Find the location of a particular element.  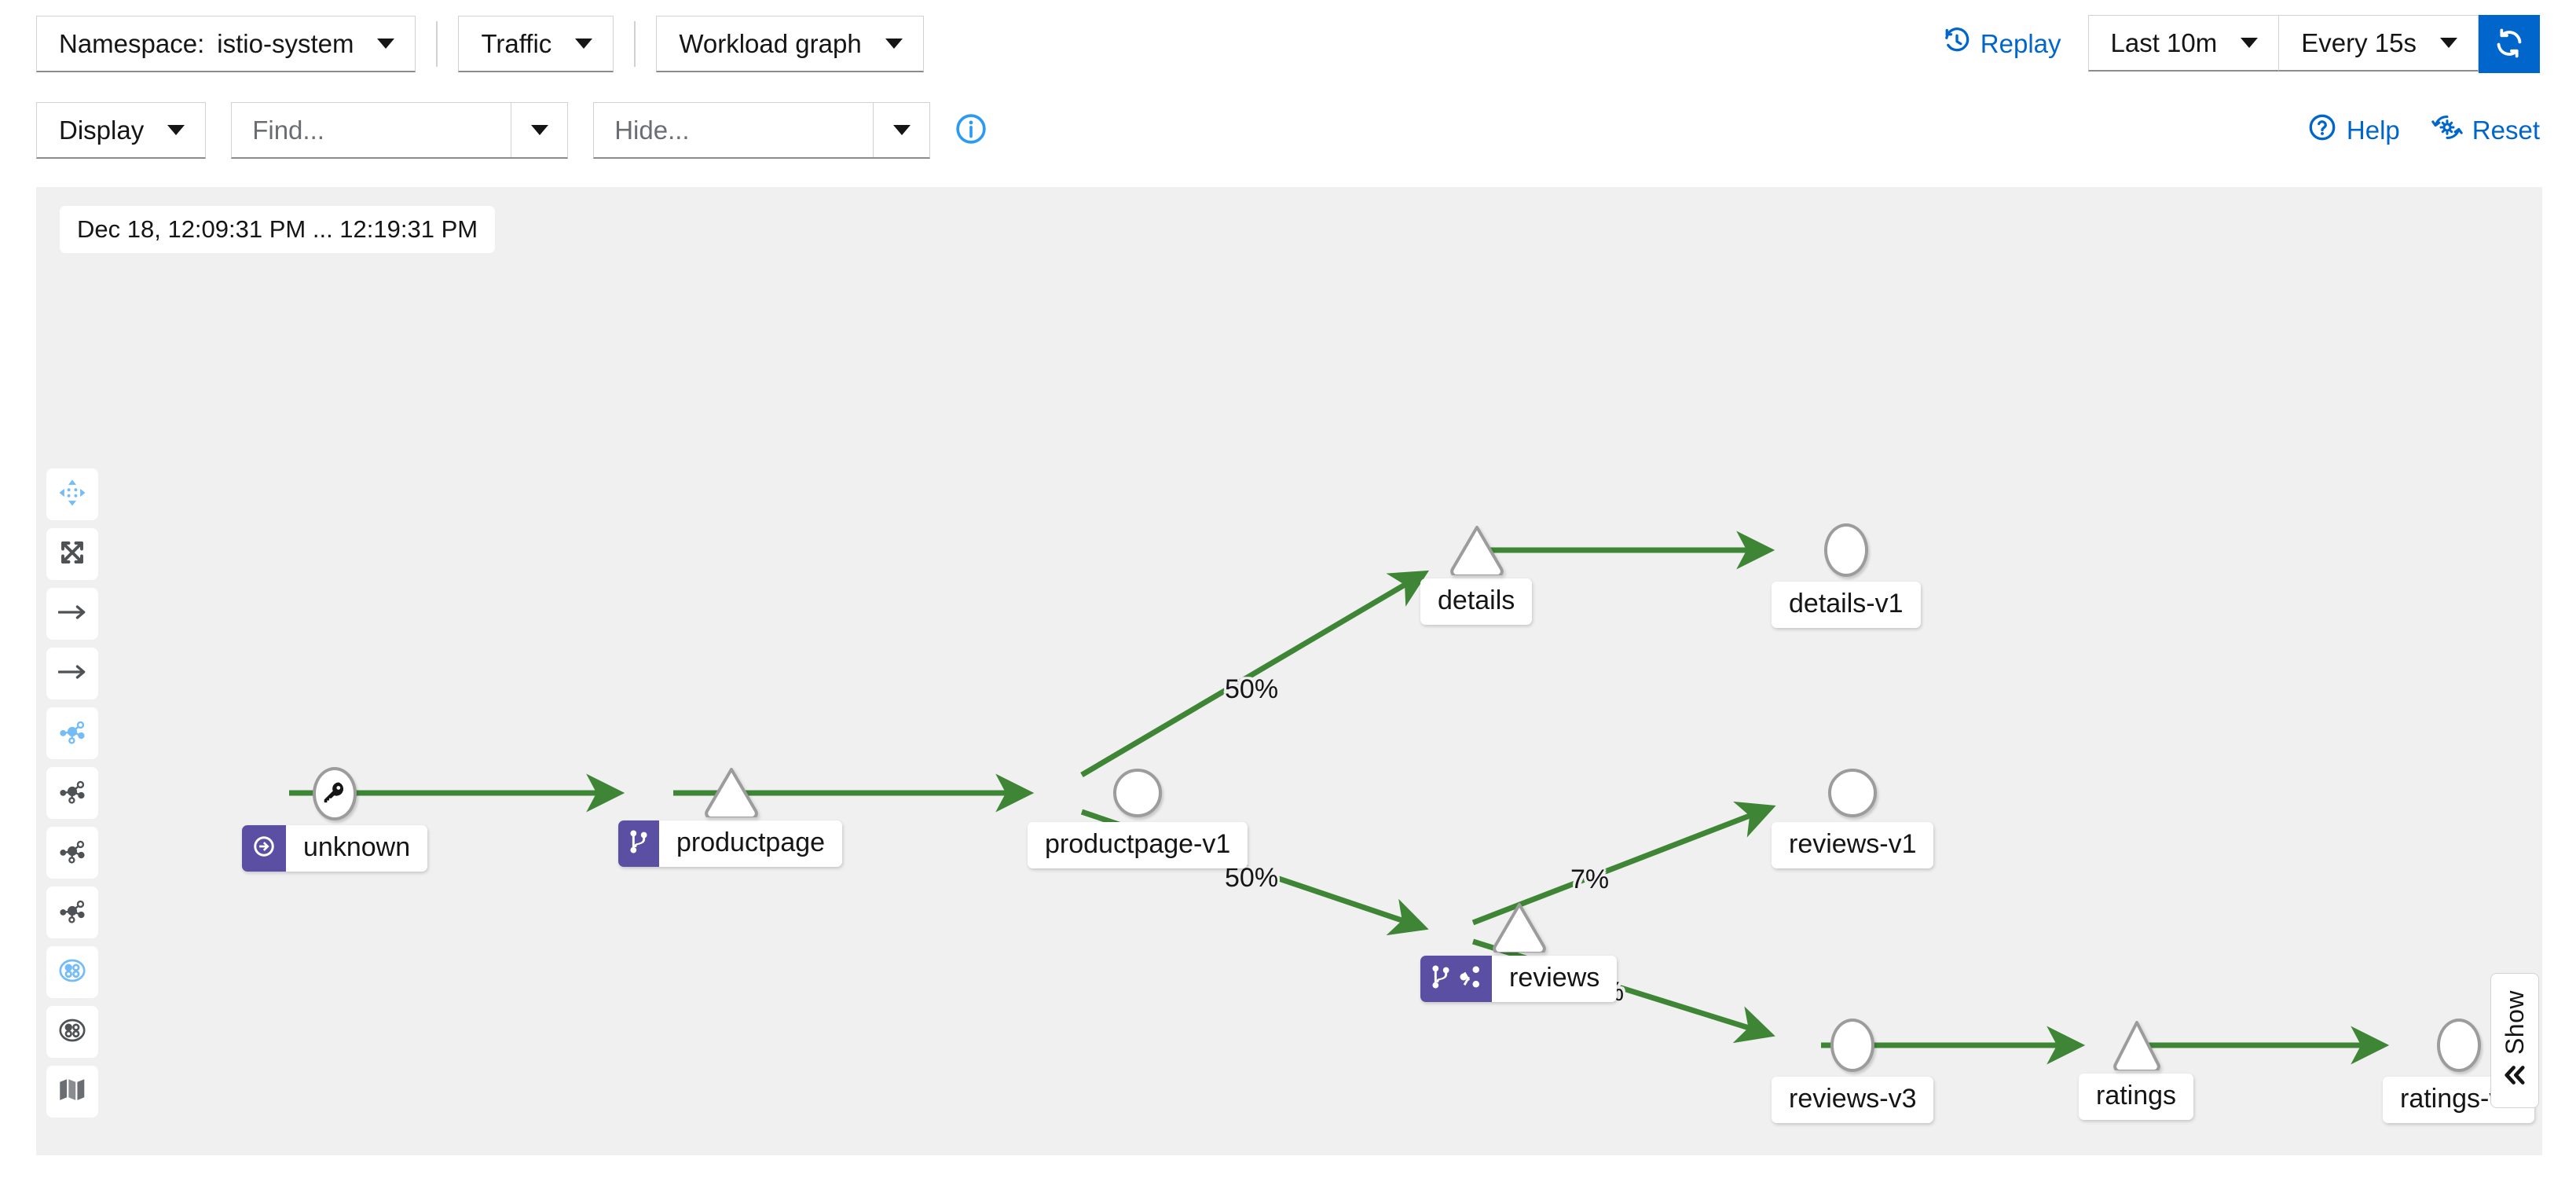

find-dropdown-toggle is located at coordinates (539, 130).